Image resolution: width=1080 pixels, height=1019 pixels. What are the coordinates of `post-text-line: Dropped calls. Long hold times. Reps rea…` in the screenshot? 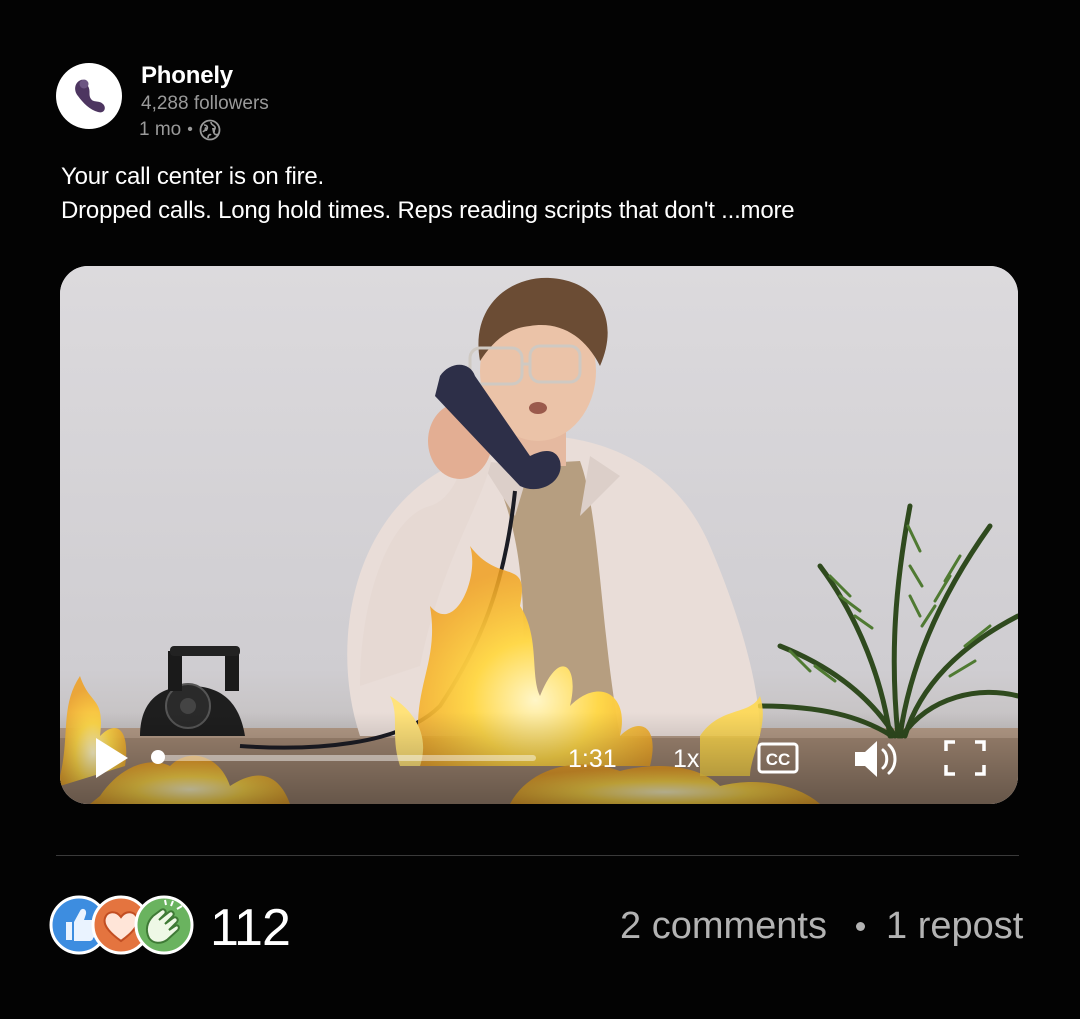 It's located at (428, 211).